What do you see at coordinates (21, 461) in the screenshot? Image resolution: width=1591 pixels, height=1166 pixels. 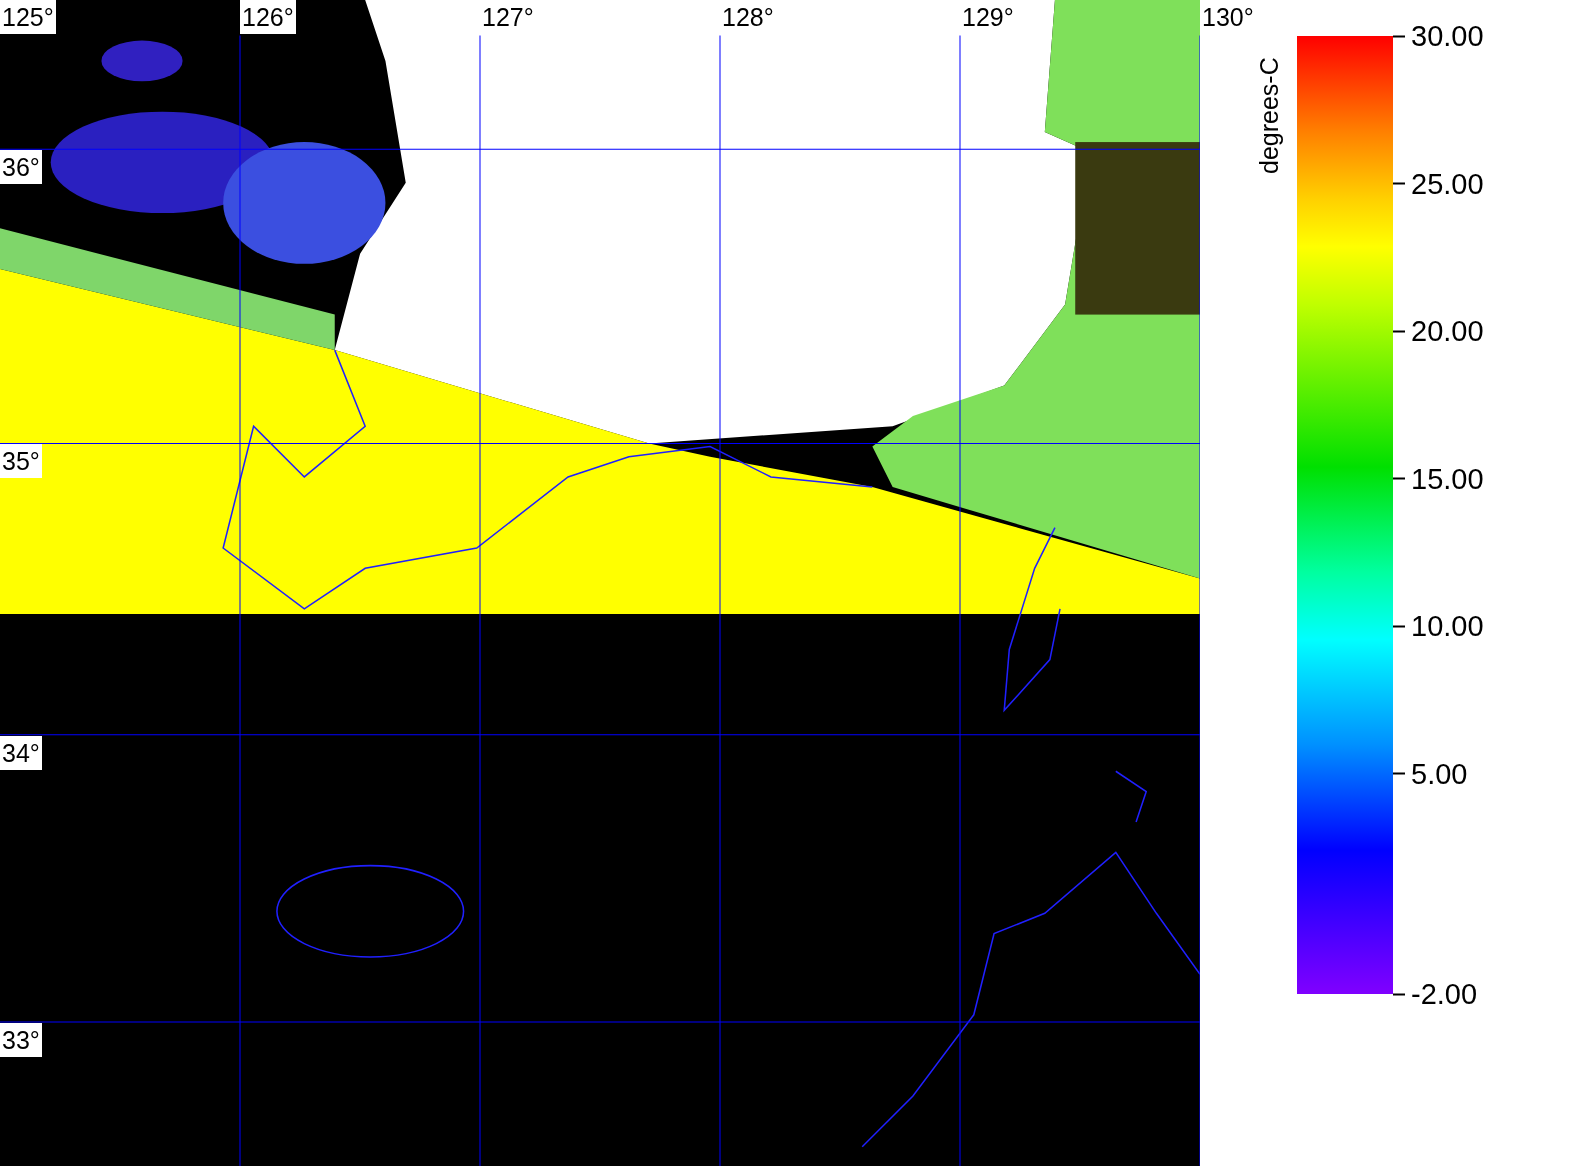 I see `latitude-label: 35°` at bounding box center [21, 461].